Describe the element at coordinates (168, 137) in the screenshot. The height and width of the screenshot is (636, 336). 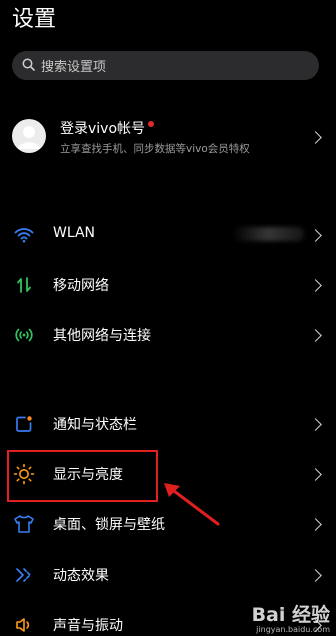
I see `account-login-row: 登录vivo帐号 立享查找手机、同步数据等vivo会员特权` at that location.